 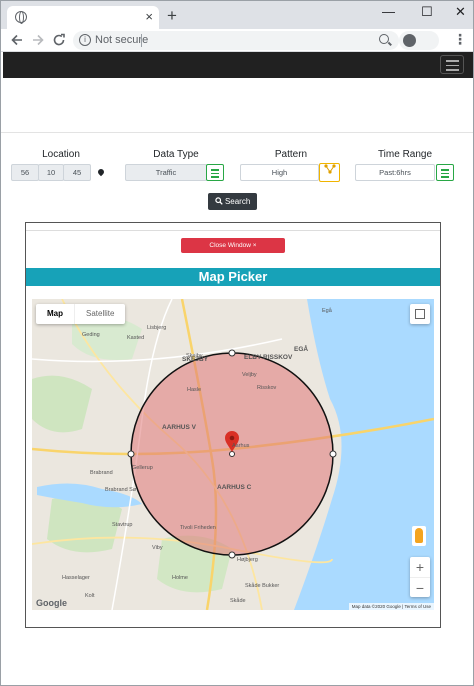 What do you see at coordinates (122, 525) in the screenshot?
I see `place-label: Stavtrup` at bounding box center [122, 525].